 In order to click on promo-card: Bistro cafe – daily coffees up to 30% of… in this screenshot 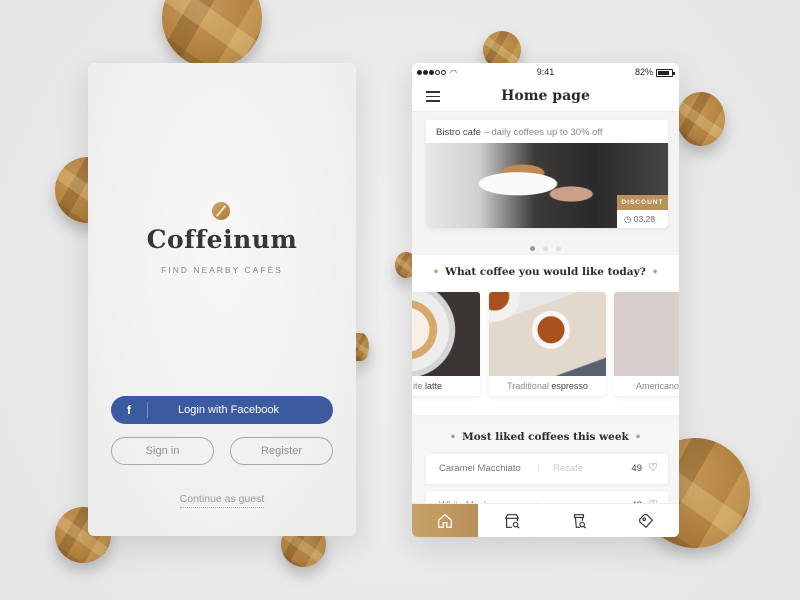, I will do `click(547, 174)`.